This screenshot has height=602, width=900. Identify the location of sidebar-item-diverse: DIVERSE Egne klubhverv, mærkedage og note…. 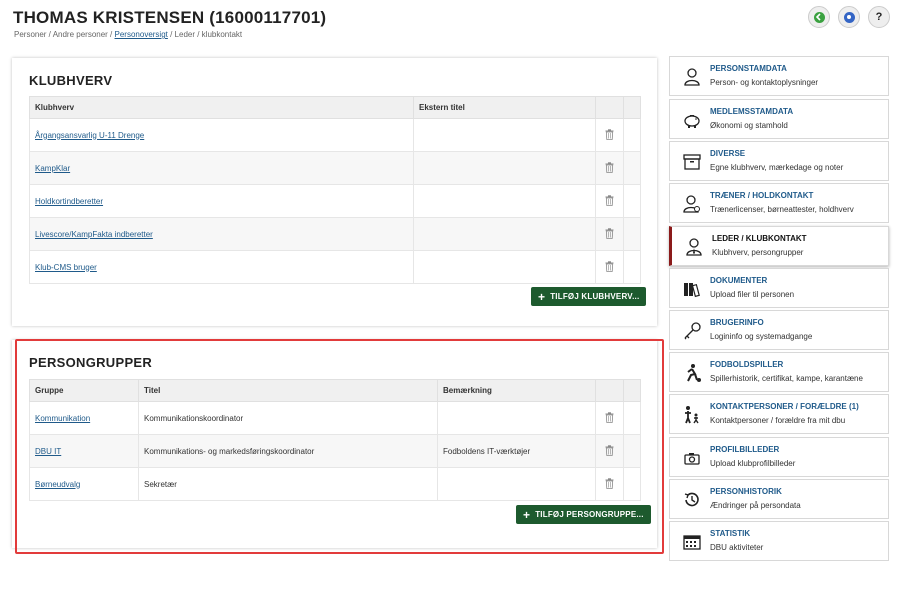
(779, 161).